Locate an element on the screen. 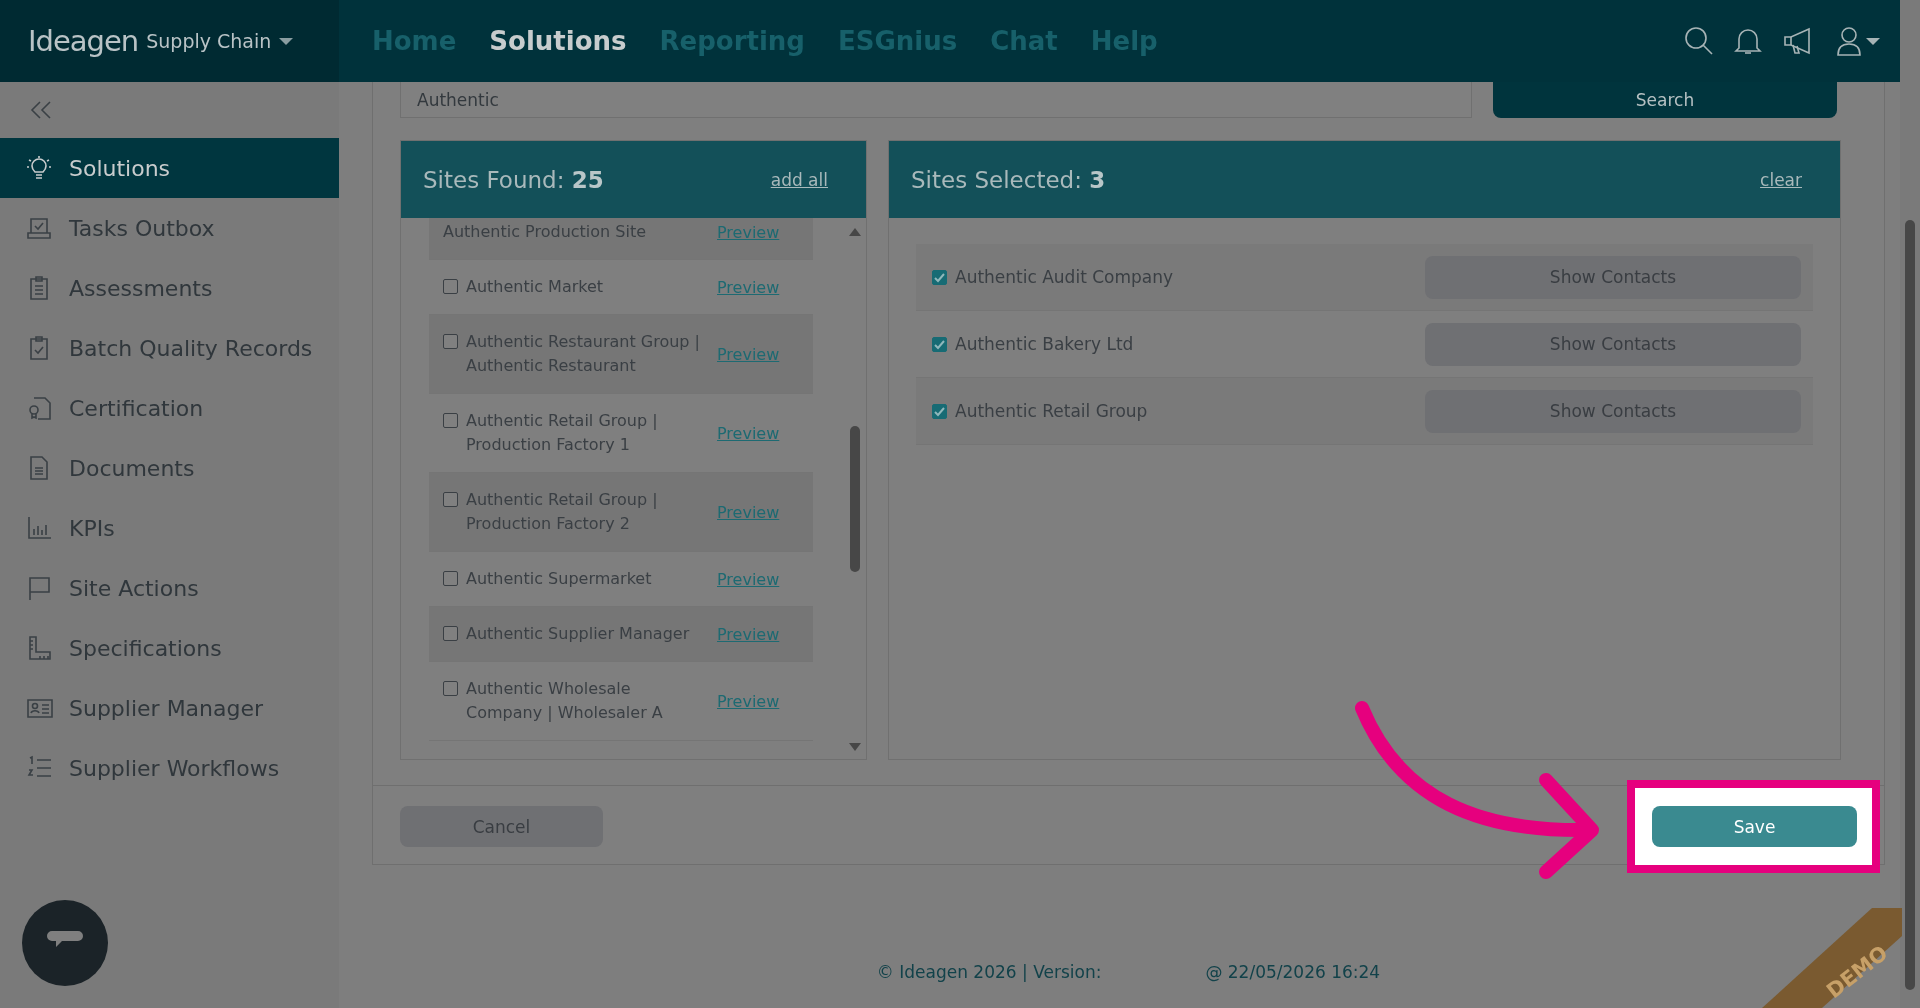 The height and width of the screenshot is (1008, 1920). search-icon is located at coordinates (1699, 41).